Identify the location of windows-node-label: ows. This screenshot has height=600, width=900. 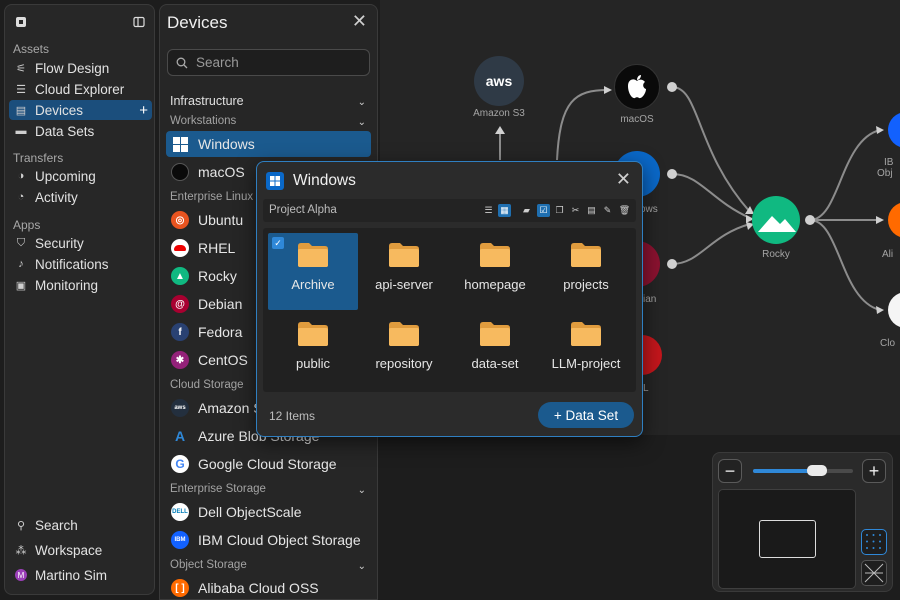
(649, 209).